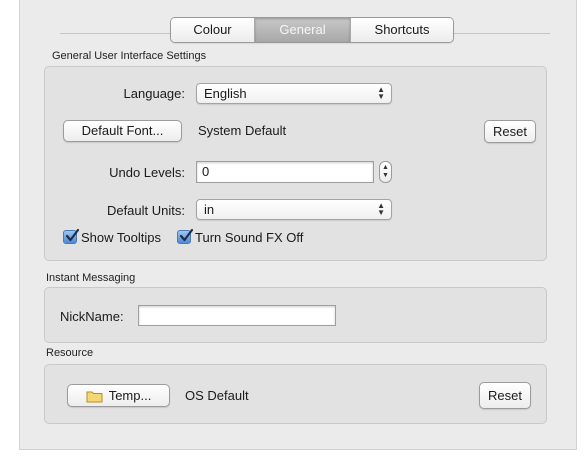  Describe the element at coordinates (91, 278) in the screenshot. I see `instant-messaging-section-title: Instant Messaging` at that location.